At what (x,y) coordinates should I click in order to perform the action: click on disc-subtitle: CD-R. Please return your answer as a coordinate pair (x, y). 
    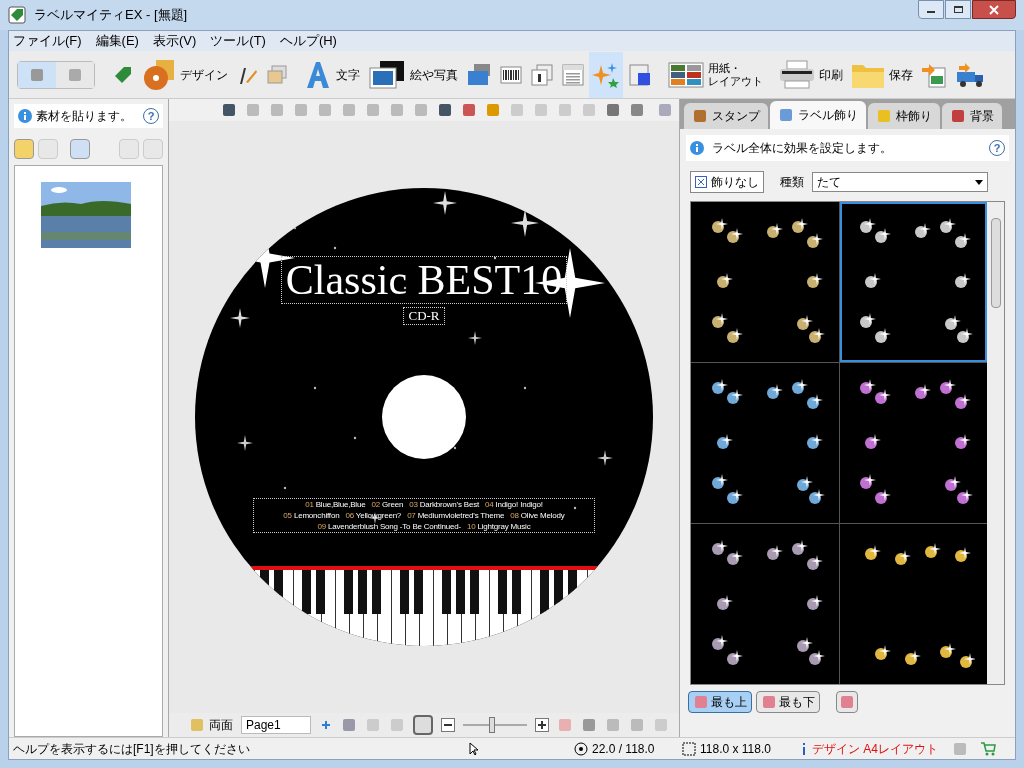
    Looking at the image, I should click on (424, 316).